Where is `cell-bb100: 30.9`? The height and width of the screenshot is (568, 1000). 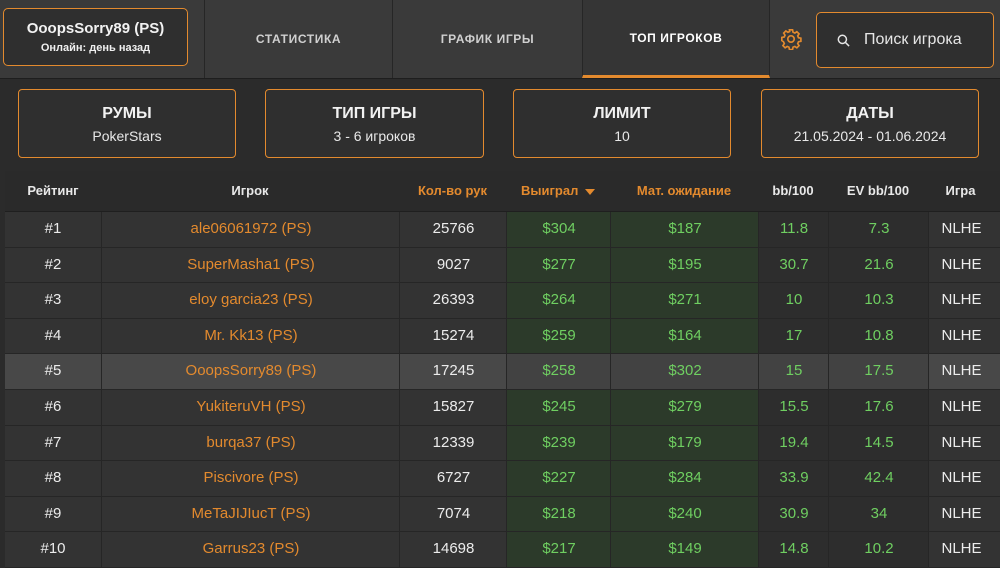
cell-bb100: 30.9 is located at coordinates (793, 514).